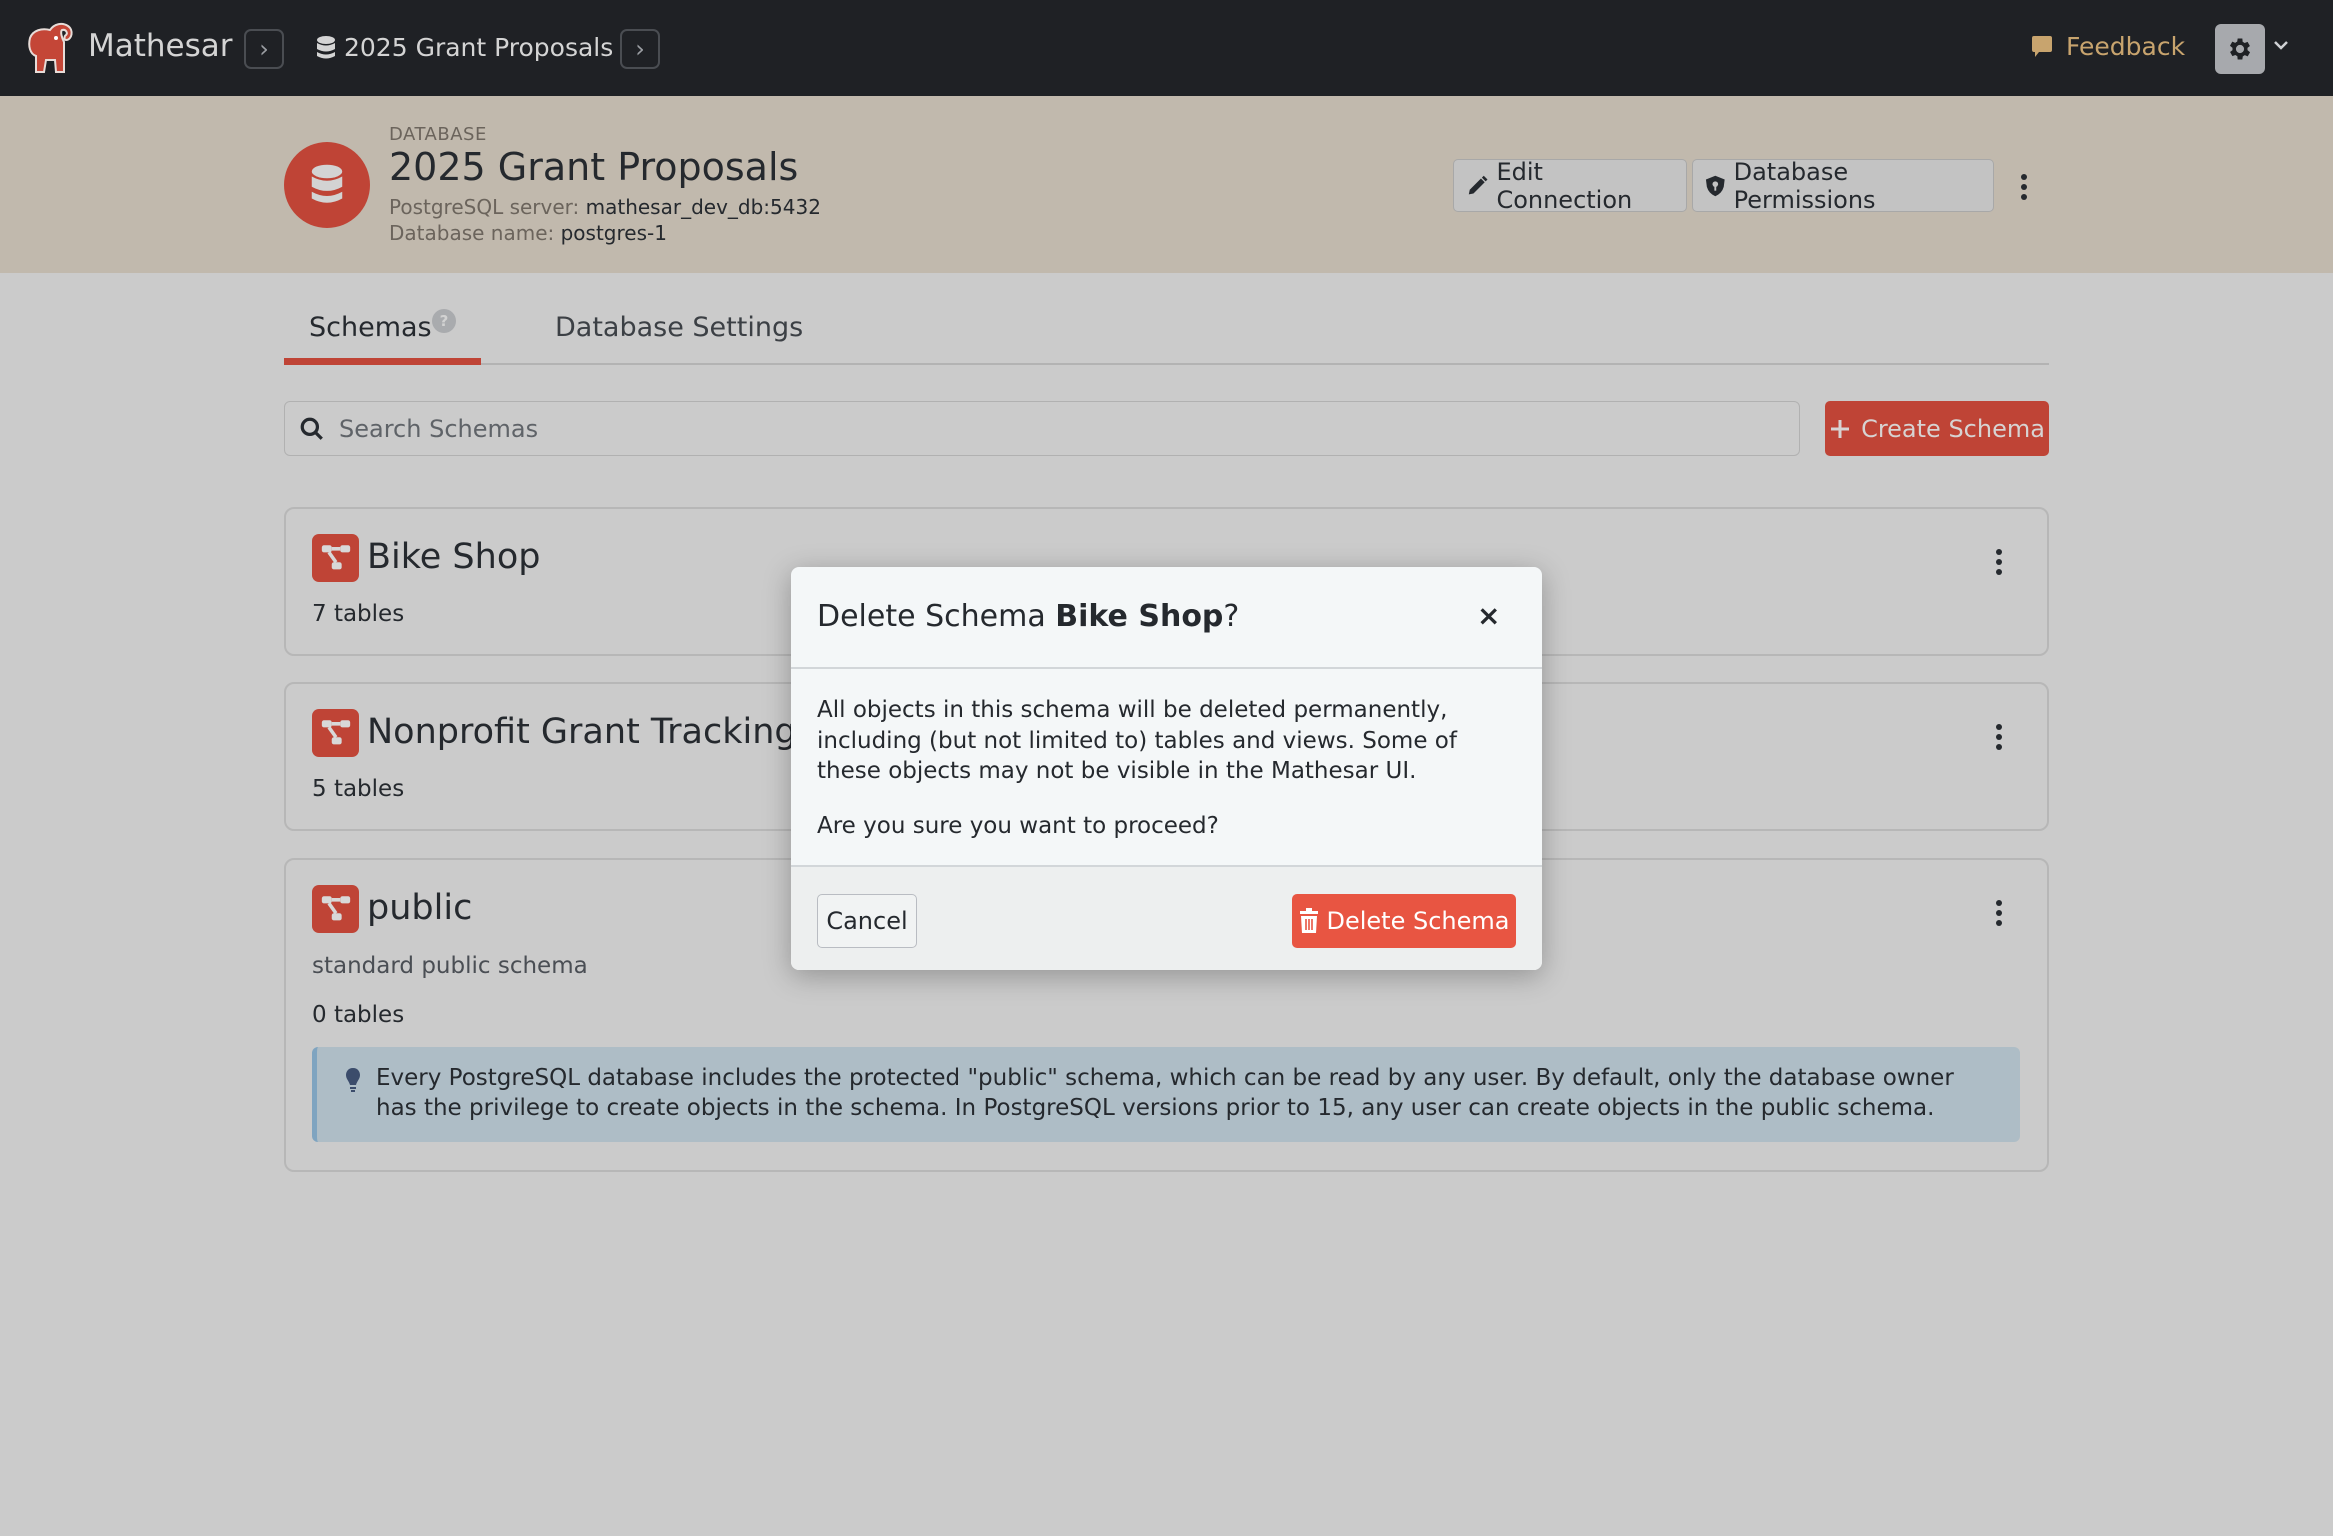 The width and height of the screenshot is (2333, 1536). I want to click on lightbulb-icon, so click(353, 1080).